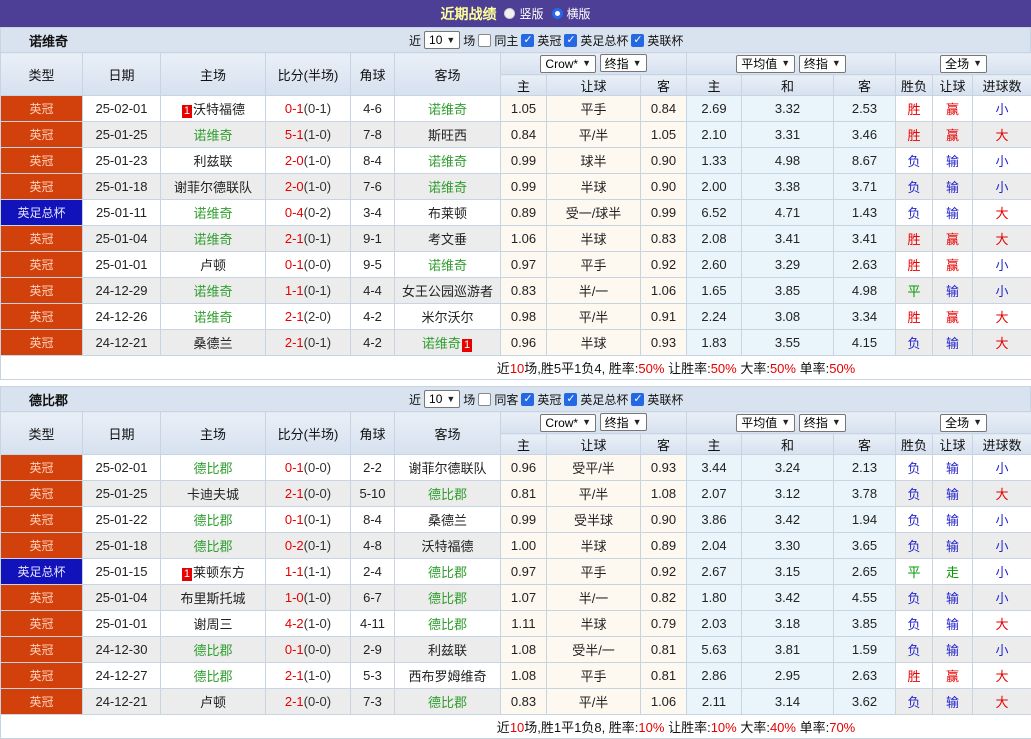 This screenshot has height=739, width=1031. I want to click on col-avg-draw: 和, so click(788, 444).